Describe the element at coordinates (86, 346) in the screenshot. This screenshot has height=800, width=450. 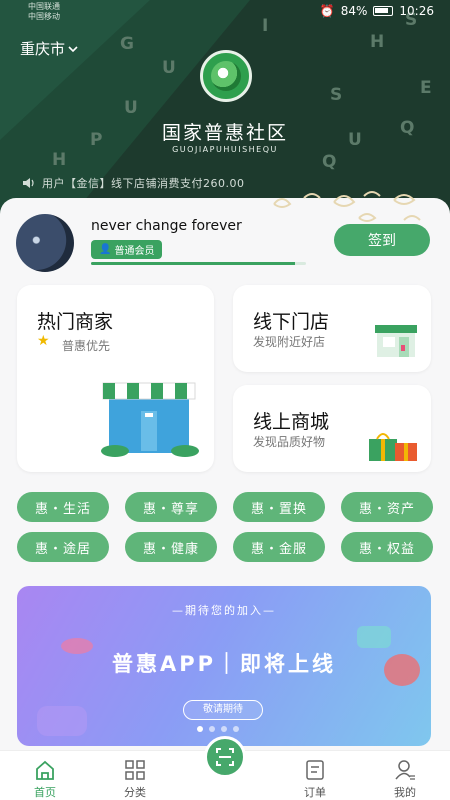
I see `hot-merchants-subtitle: 普惠优先` at that location.